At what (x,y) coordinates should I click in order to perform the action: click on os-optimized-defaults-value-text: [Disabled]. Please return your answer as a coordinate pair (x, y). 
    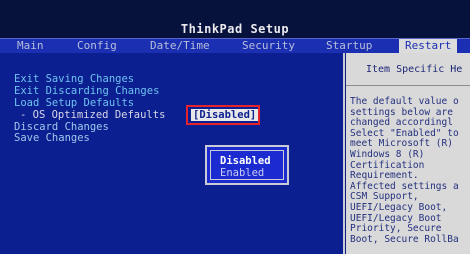
    Looking at the image, I should click on (225, 115).